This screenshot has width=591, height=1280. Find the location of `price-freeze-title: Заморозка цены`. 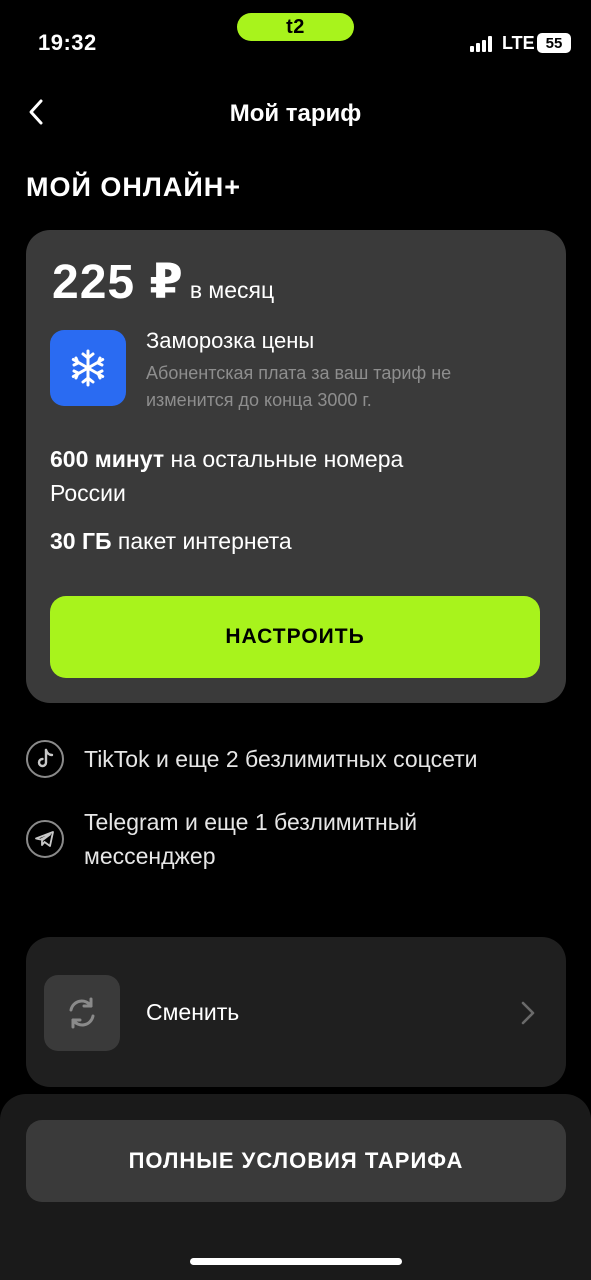

price-freeze-title: Заморозка цены is located at coordinates (230, 340).